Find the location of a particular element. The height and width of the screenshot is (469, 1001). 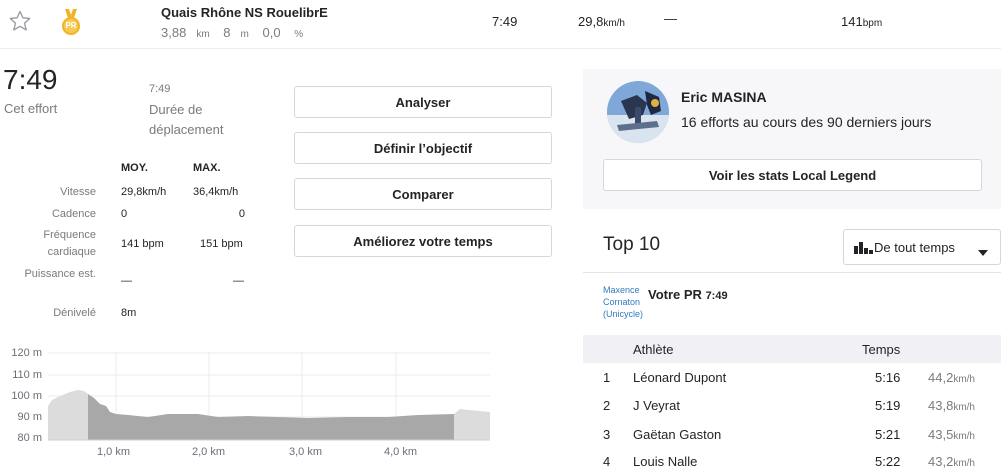

avatar is located at coordinates (638, 112).